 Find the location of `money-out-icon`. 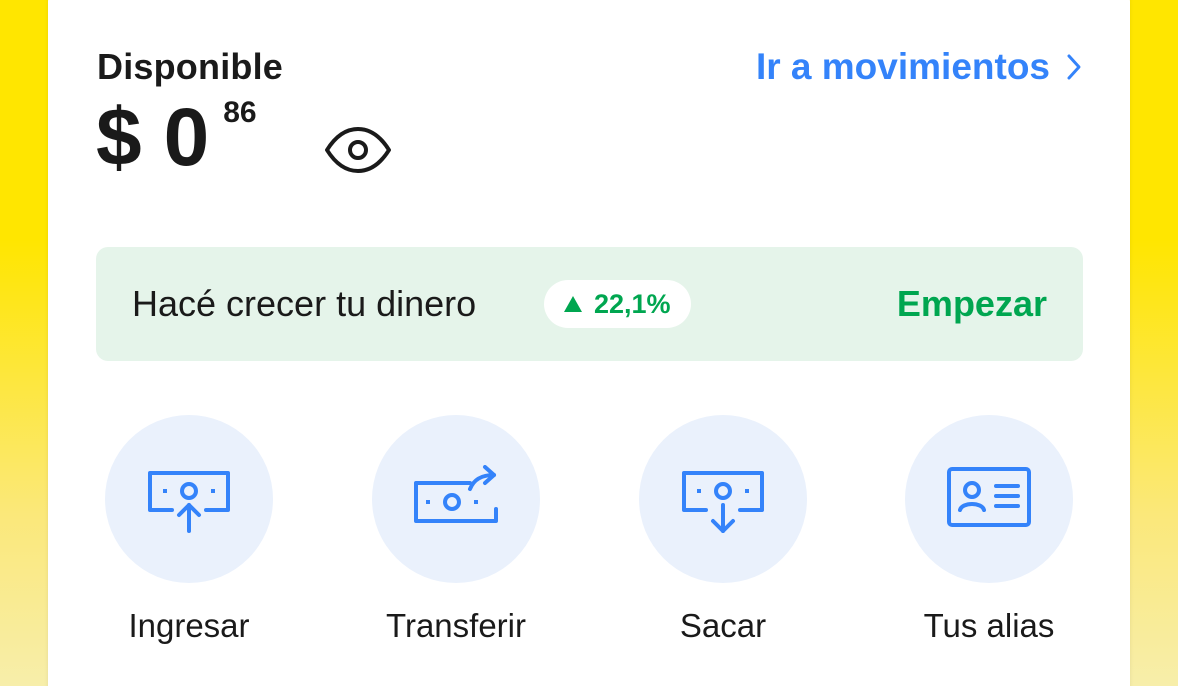

money-out-icon is located at coordinates (723, 499).